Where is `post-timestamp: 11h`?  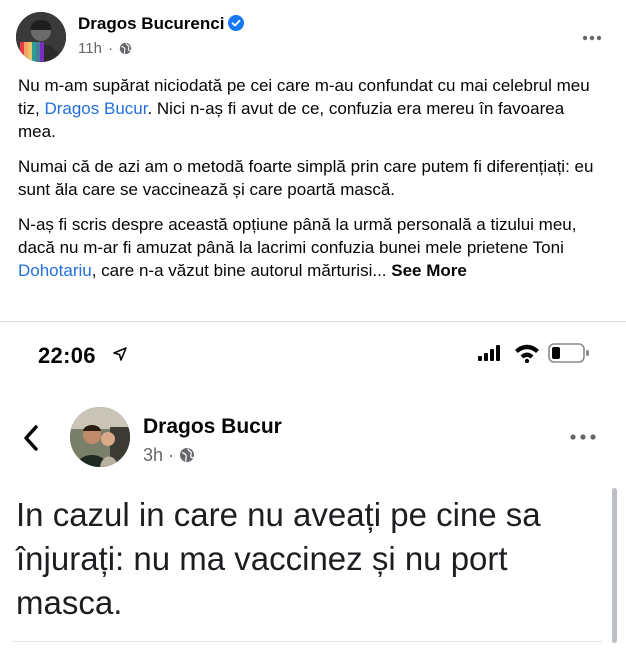
post-timestamp: 11h is located at coordinates (90, 48).